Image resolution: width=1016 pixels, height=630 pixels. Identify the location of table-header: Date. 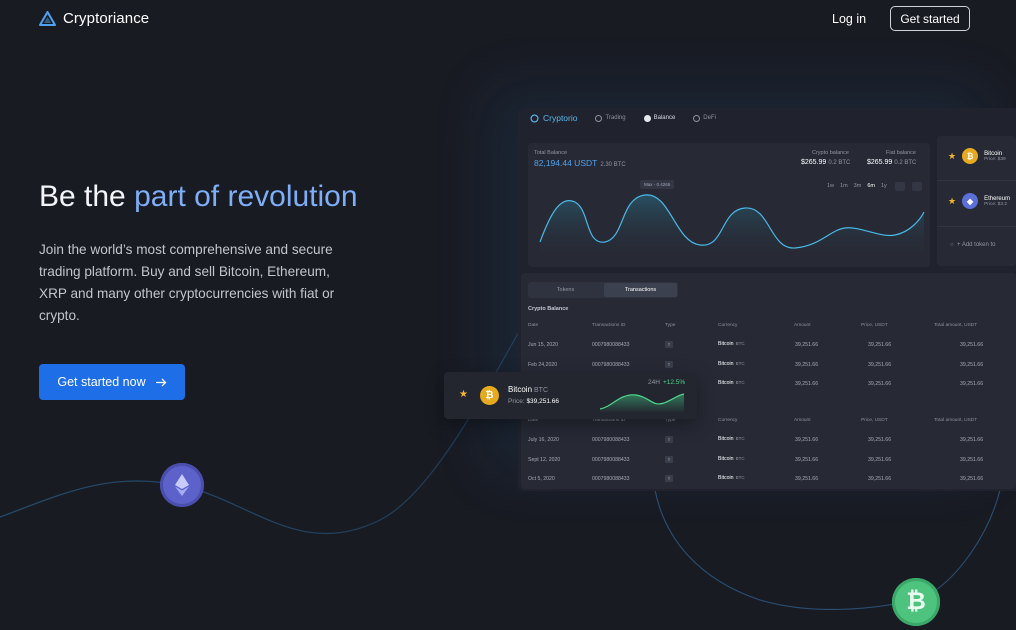
(533, 325).